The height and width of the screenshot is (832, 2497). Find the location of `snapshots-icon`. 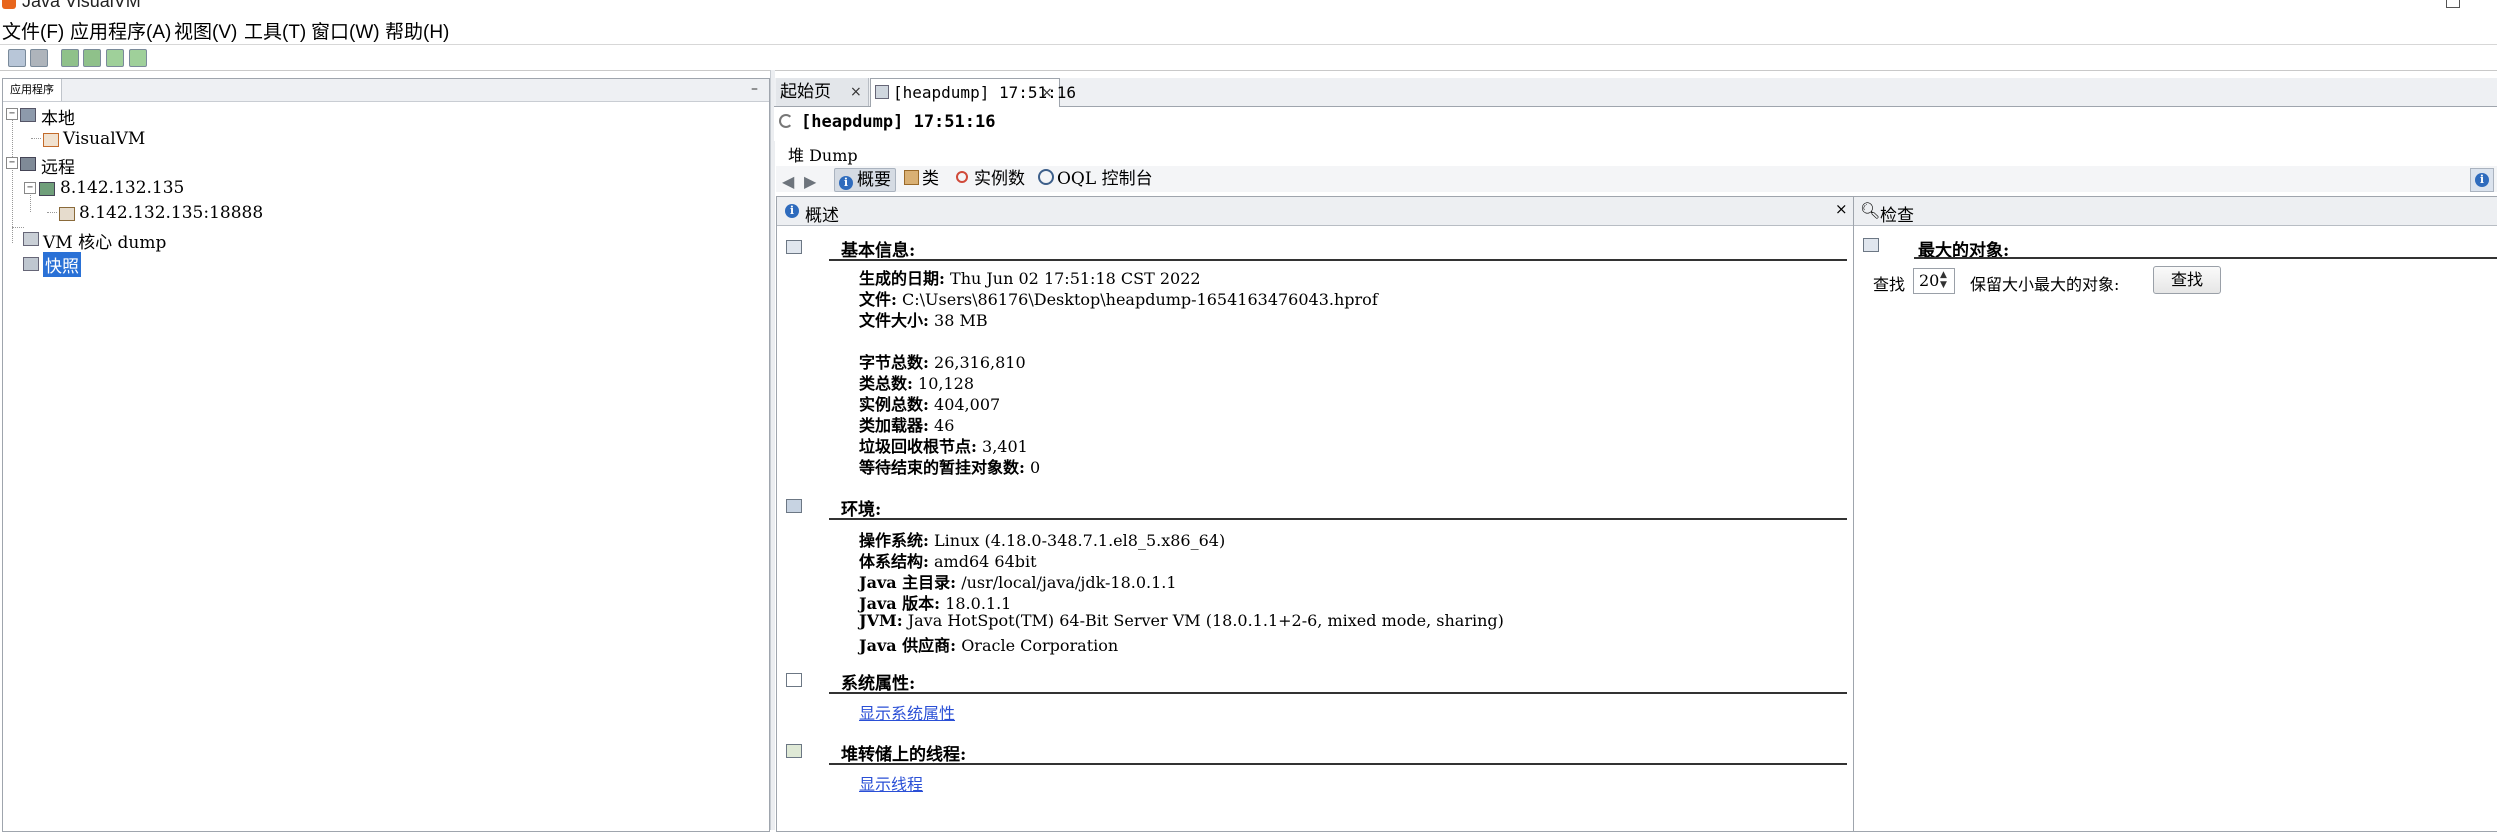

snapshots-icon is located at coordinates (31, 264).